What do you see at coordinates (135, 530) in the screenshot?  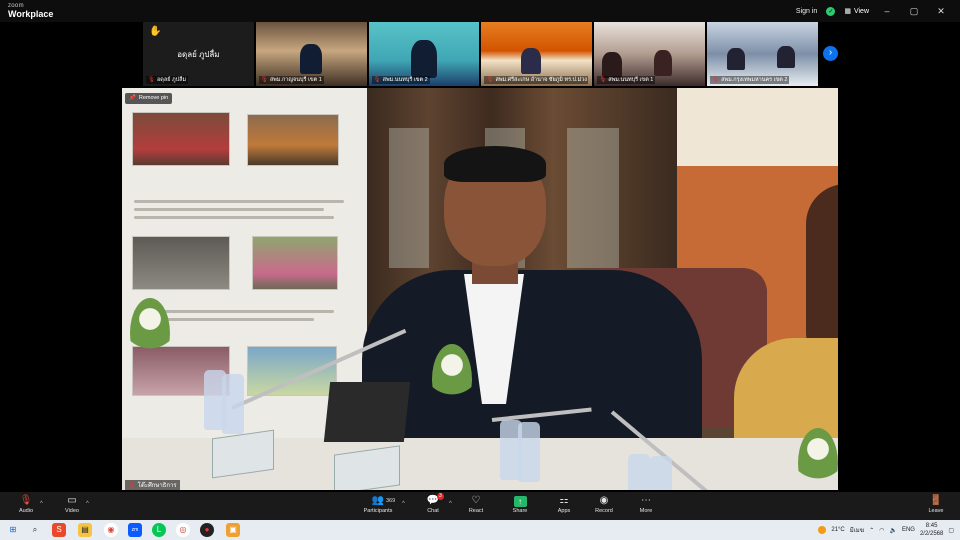 I see `zoom-icon: zm` at bounding box center [135, 530].